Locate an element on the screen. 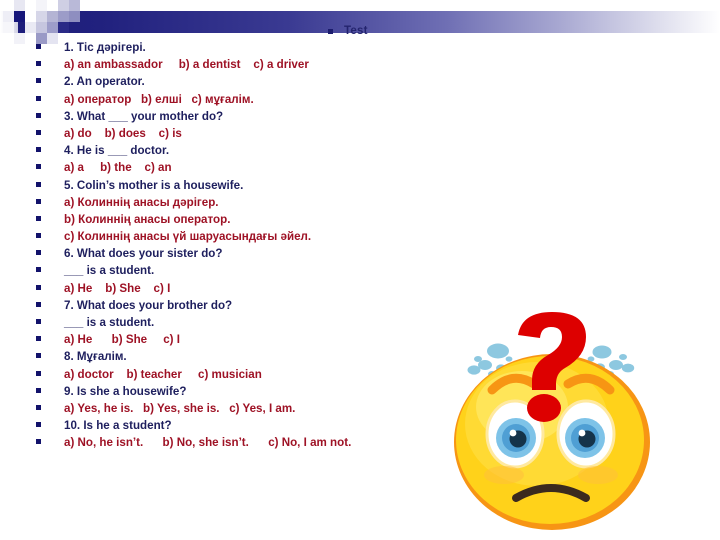  list-item: c) Колиннің анасы үй шаруасындағы әйел. is located at coordinates (366, 236).